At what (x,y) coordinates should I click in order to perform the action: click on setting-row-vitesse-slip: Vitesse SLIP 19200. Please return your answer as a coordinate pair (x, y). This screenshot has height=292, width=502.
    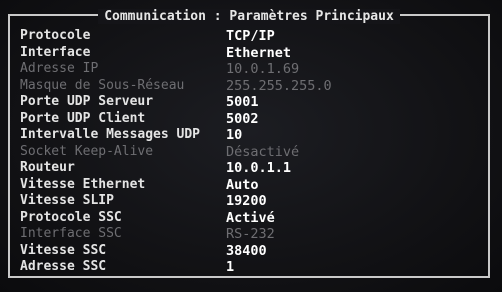
    Looking at the image, I should click on (249, 201).